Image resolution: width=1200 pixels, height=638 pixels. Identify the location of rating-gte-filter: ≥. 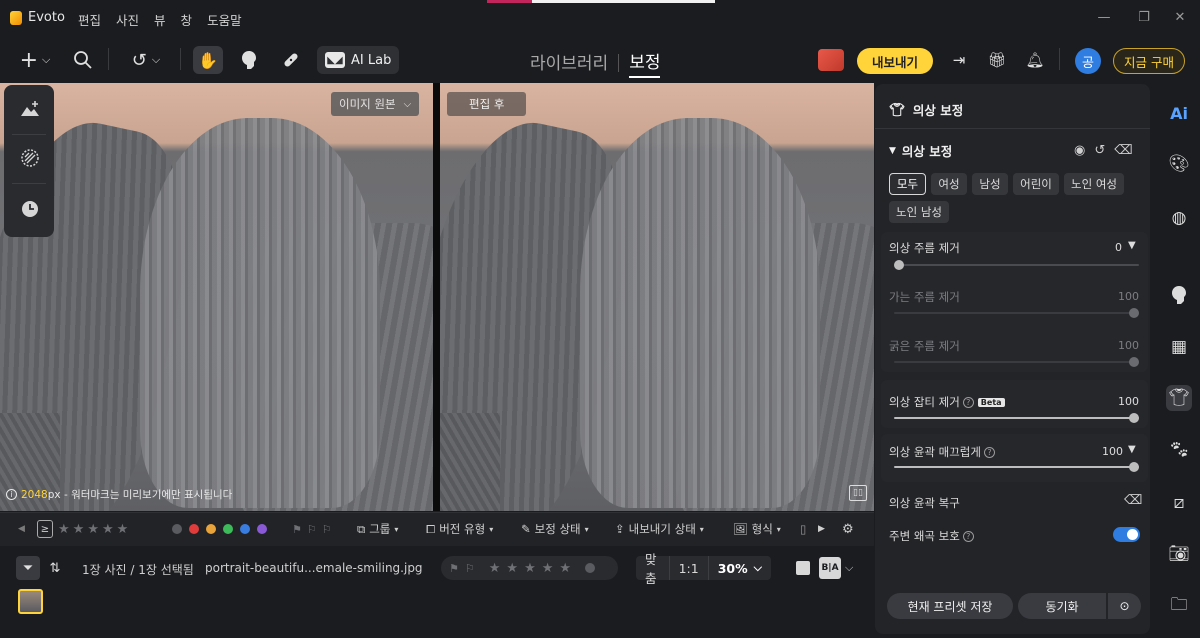
(45, 529).